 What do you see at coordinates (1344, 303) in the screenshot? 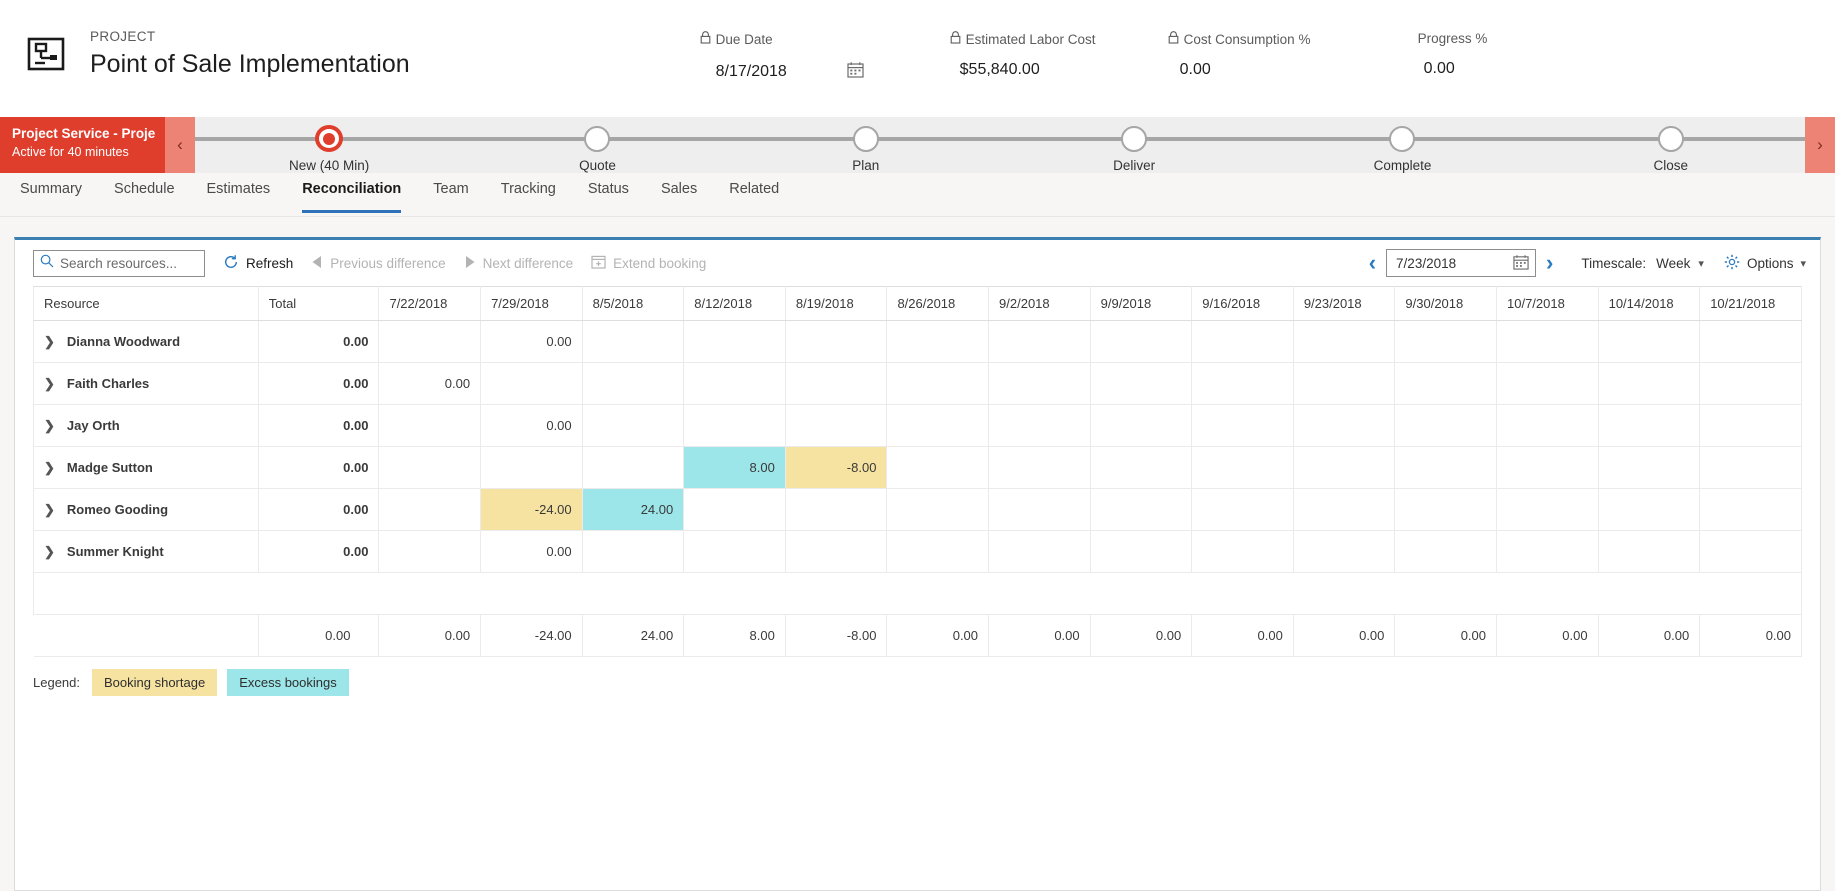
I see `column-header-week: 9/23/2018` at bounding box center [1344, 303].